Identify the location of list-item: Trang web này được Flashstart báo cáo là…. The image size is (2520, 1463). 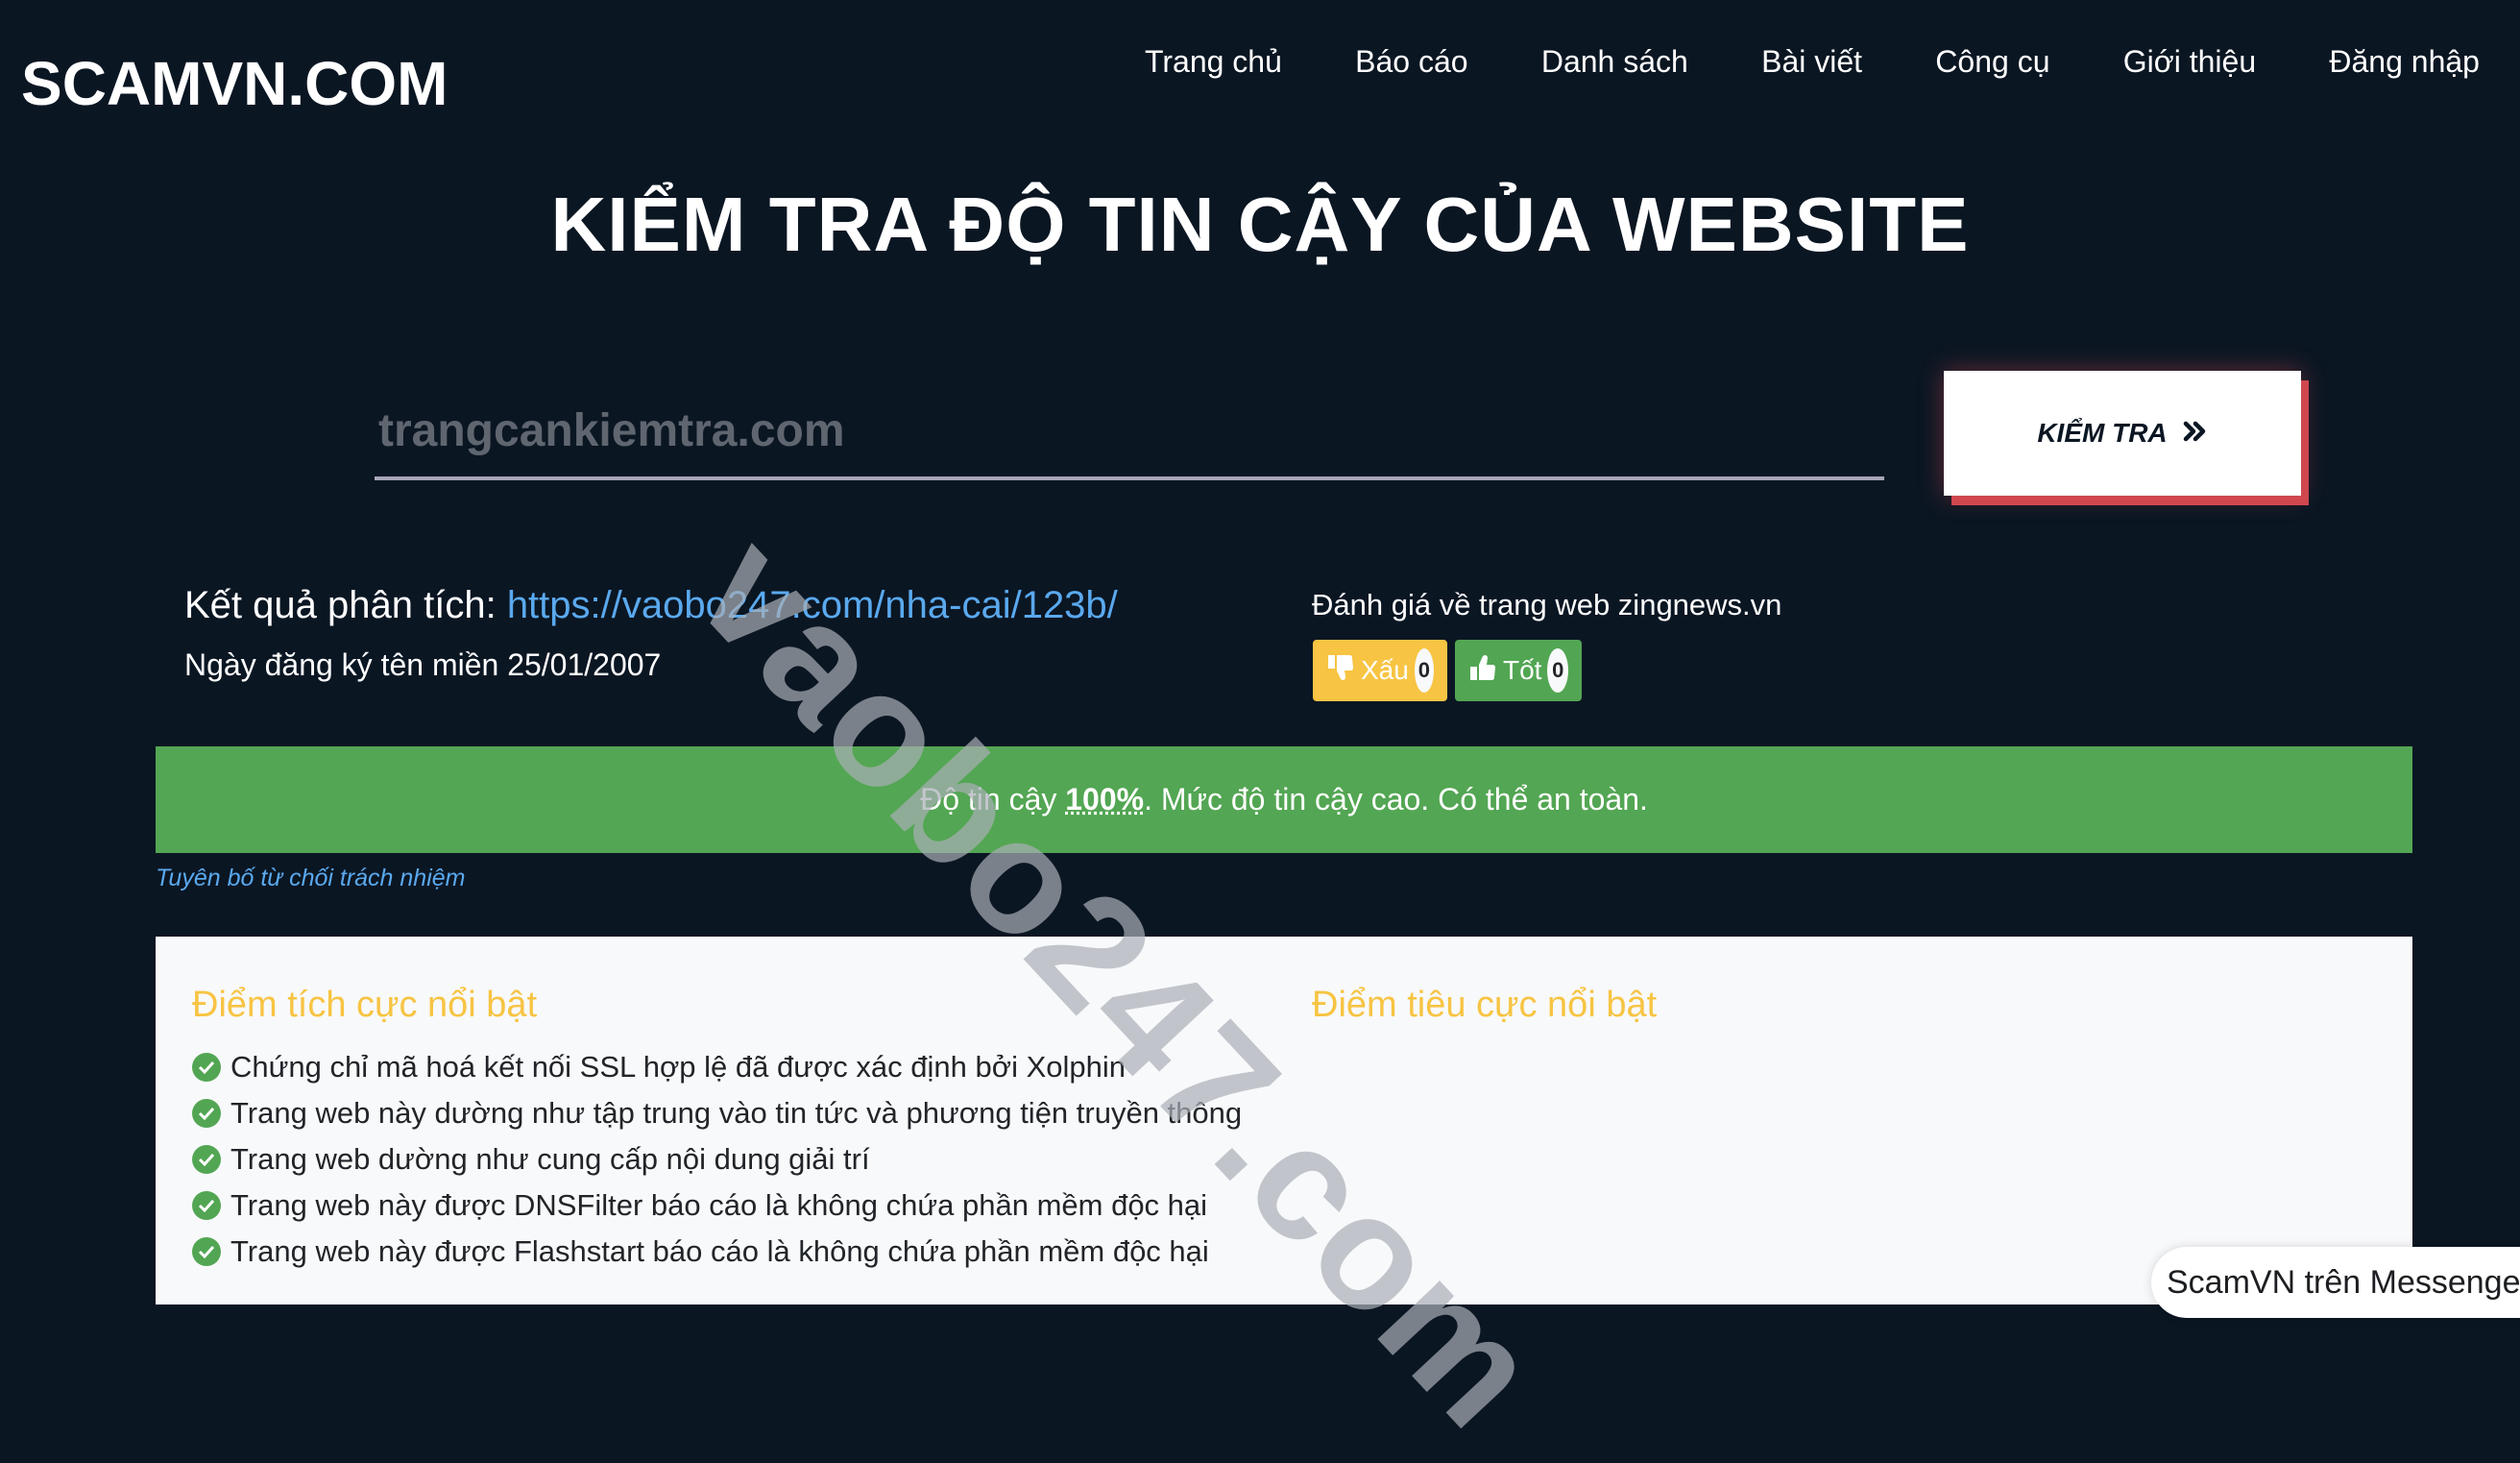
(717, 1252).